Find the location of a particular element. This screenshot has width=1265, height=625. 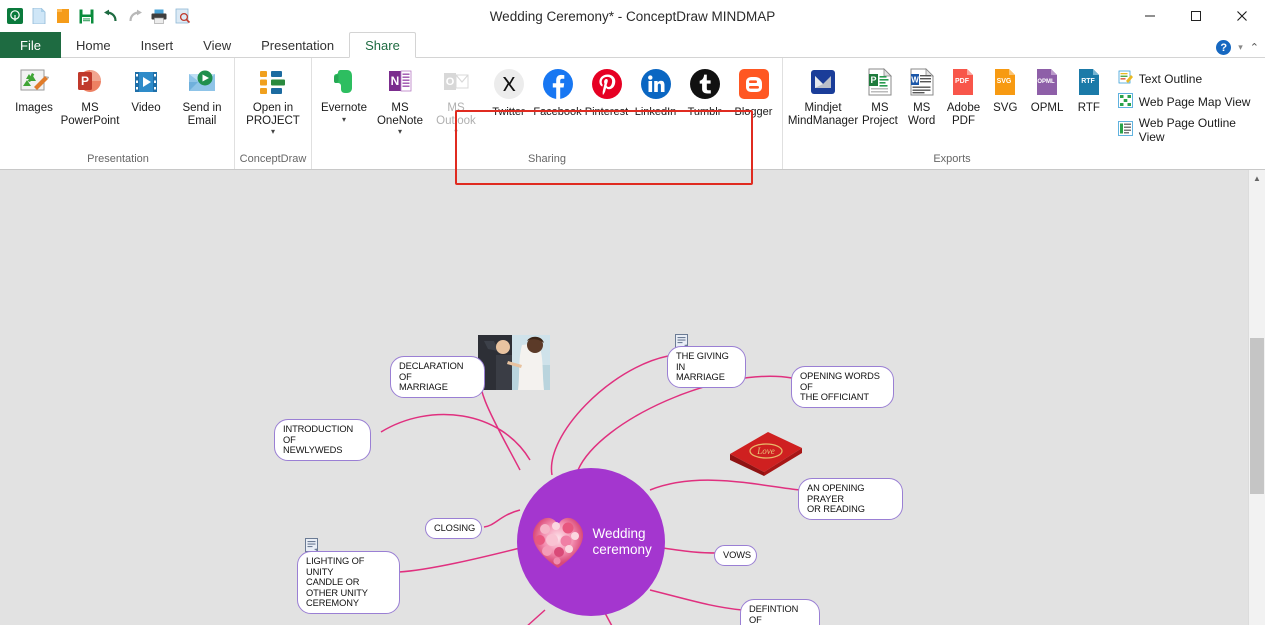

svg-text: Love is located at coordinates (765, 451).